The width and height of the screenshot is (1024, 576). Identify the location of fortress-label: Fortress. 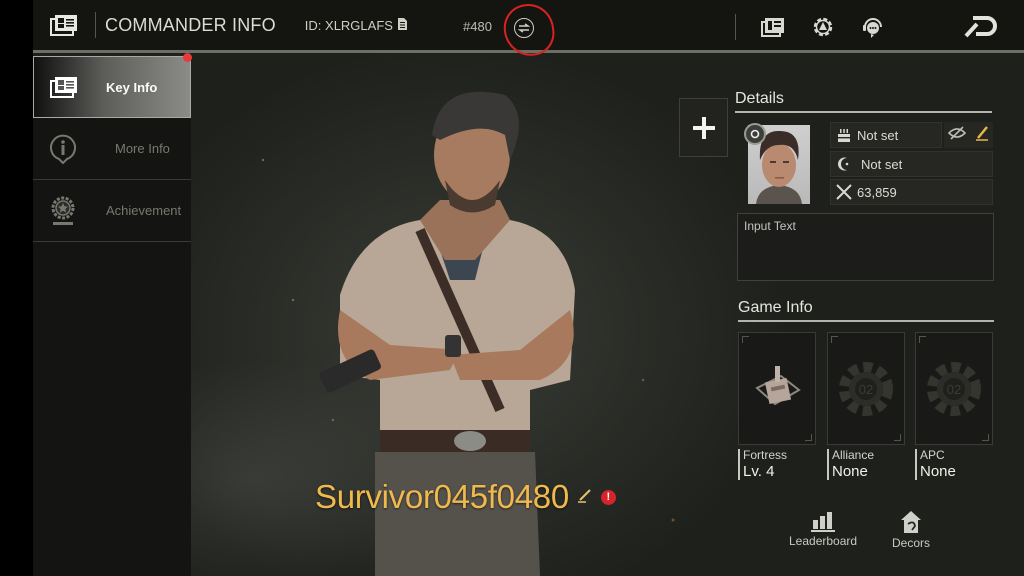
(765, 455).